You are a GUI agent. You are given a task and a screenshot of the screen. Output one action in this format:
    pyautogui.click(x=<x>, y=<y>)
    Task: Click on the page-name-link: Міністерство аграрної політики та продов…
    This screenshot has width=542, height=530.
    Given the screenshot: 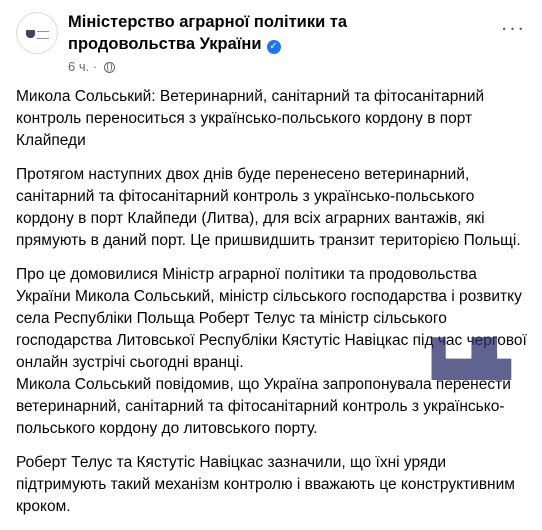 What is the action you would take?
    pyautogui.click(x=268, y=33)
    